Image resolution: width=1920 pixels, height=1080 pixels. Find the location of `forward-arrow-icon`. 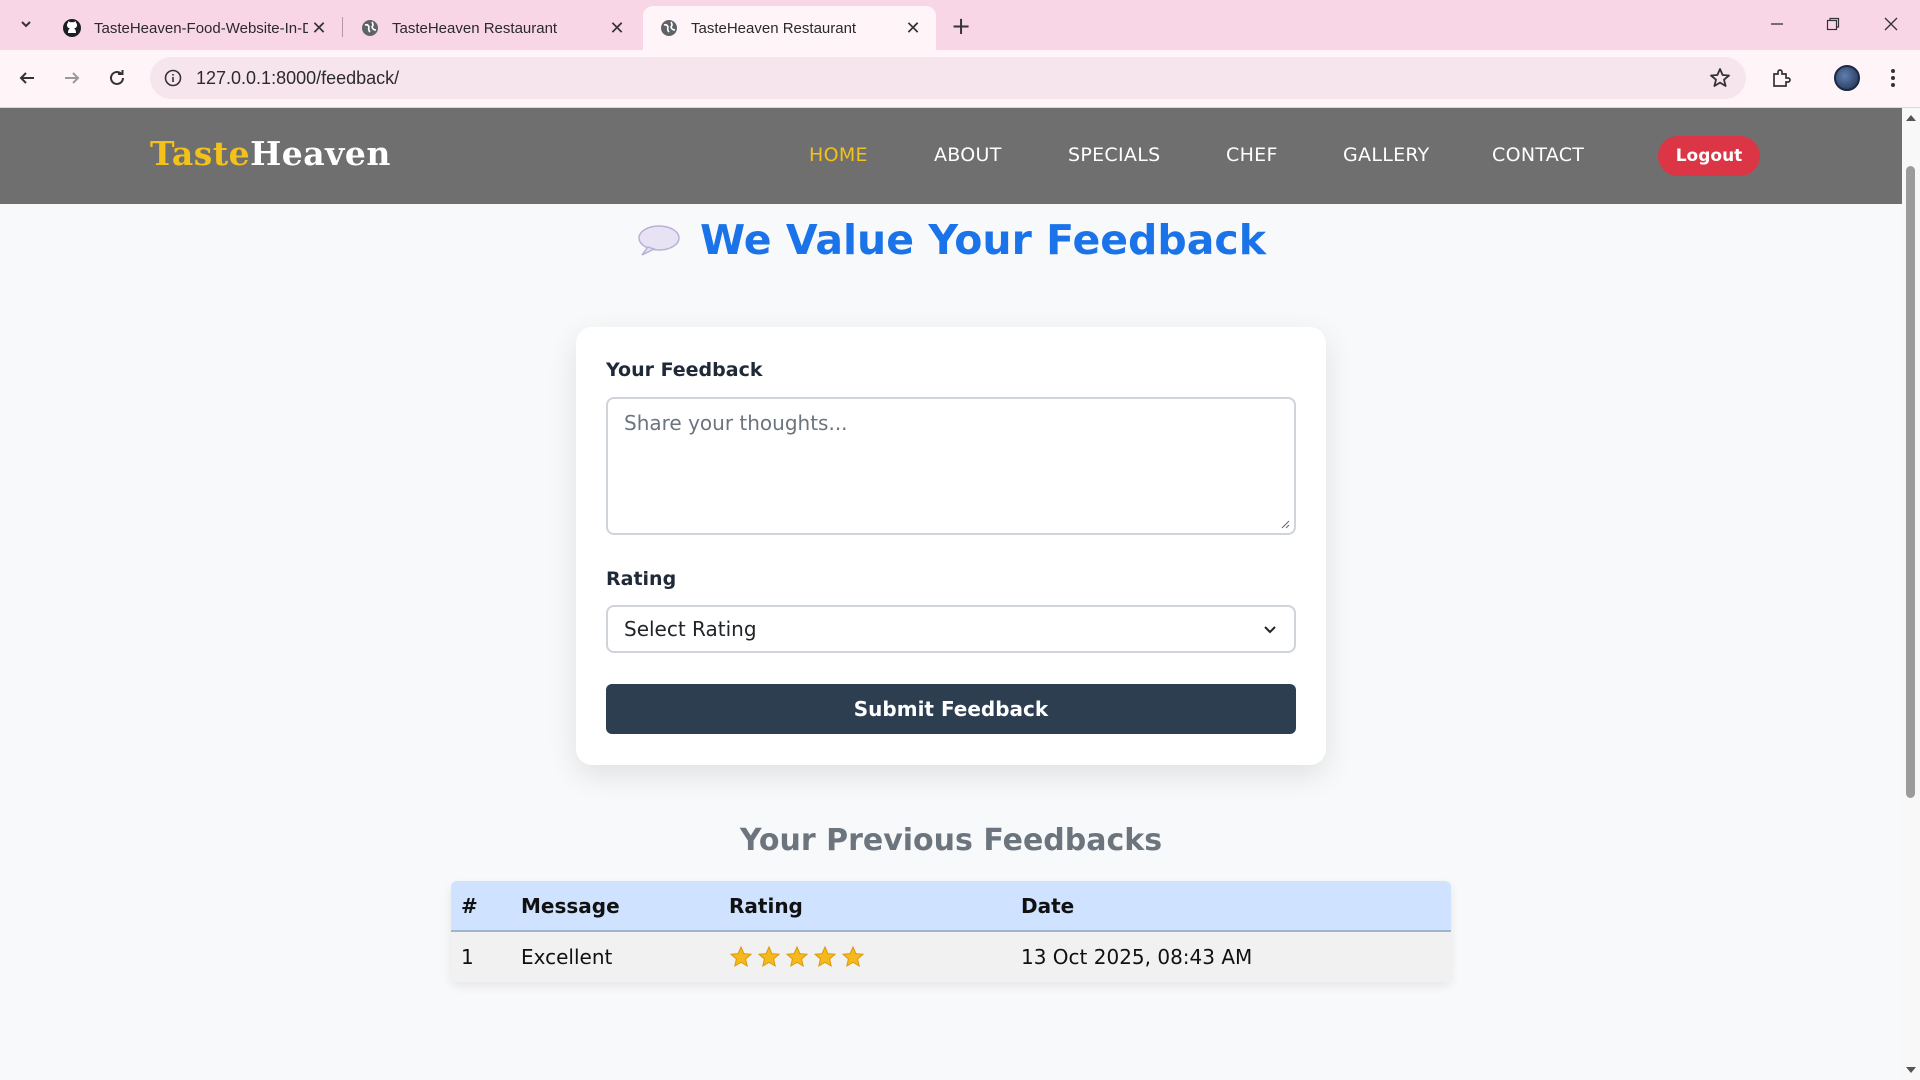

forward-arrow-icon is located at coordinates (72, 78).